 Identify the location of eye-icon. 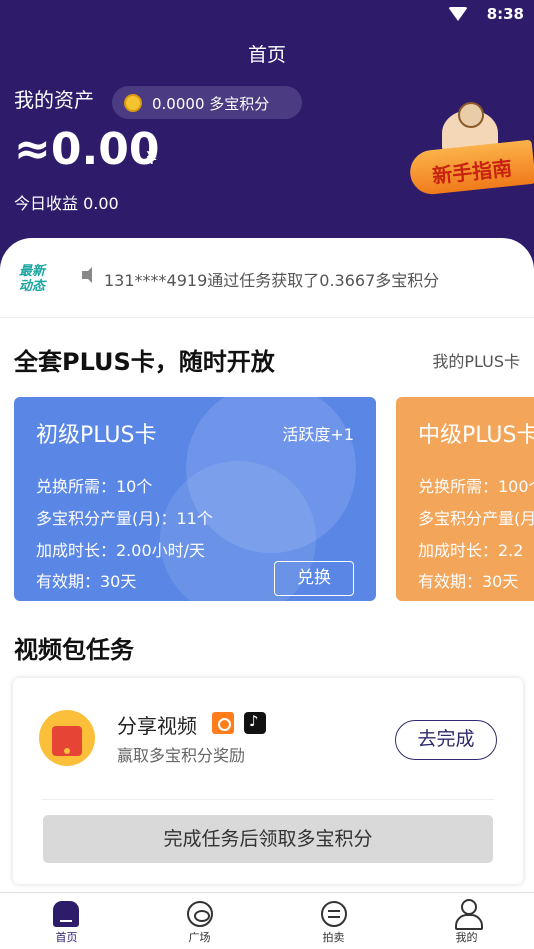
(200, 914).